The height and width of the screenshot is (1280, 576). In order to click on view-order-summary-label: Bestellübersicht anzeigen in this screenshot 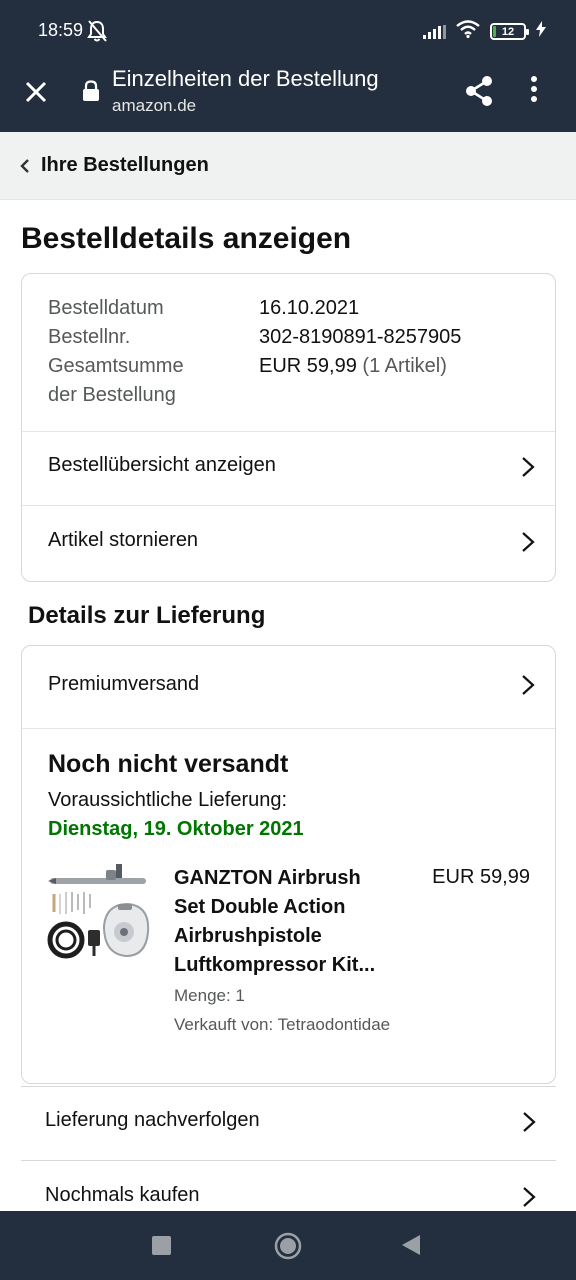, I will do `click(162, 465)`.